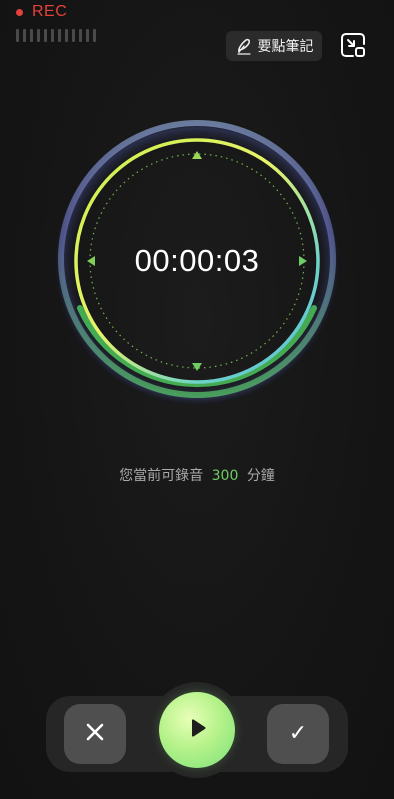  I want to click on remaining-minutes: 300, so click(225, 476).